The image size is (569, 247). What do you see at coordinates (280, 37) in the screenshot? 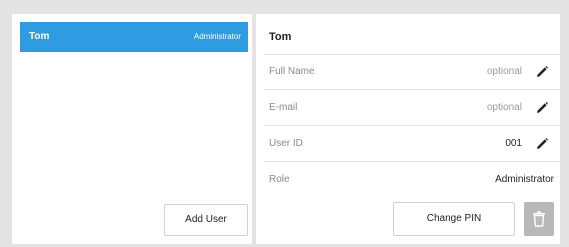
I see `user-detail-title: Tom` at bounding box center [280, 37].